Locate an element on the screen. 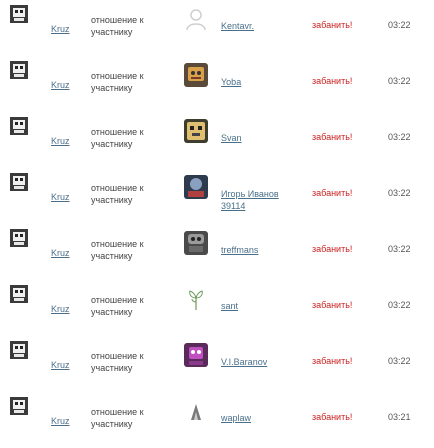 The width and height of the screenshot is (434, 448). target-user-link: sant is located at coordinates (261, 306).